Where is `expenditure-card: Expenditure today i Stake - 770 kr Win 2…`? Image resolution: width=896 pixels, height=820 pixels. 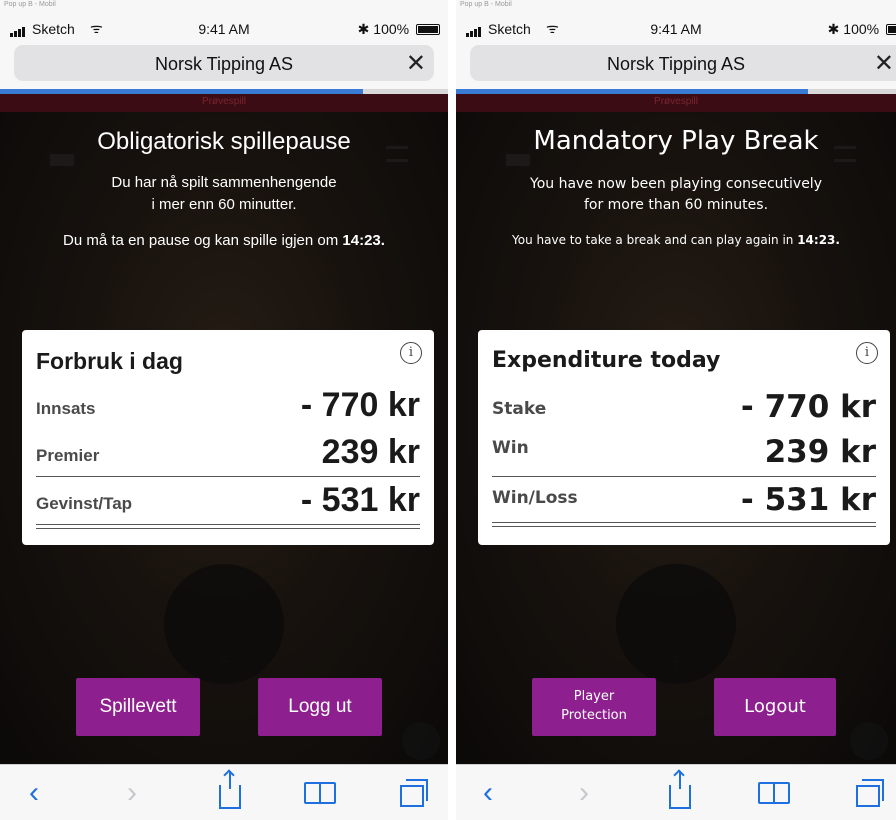
expenditure-card: Expenditure today i Stake - 770 kr Win 2… is located at coordinates (684, 437).